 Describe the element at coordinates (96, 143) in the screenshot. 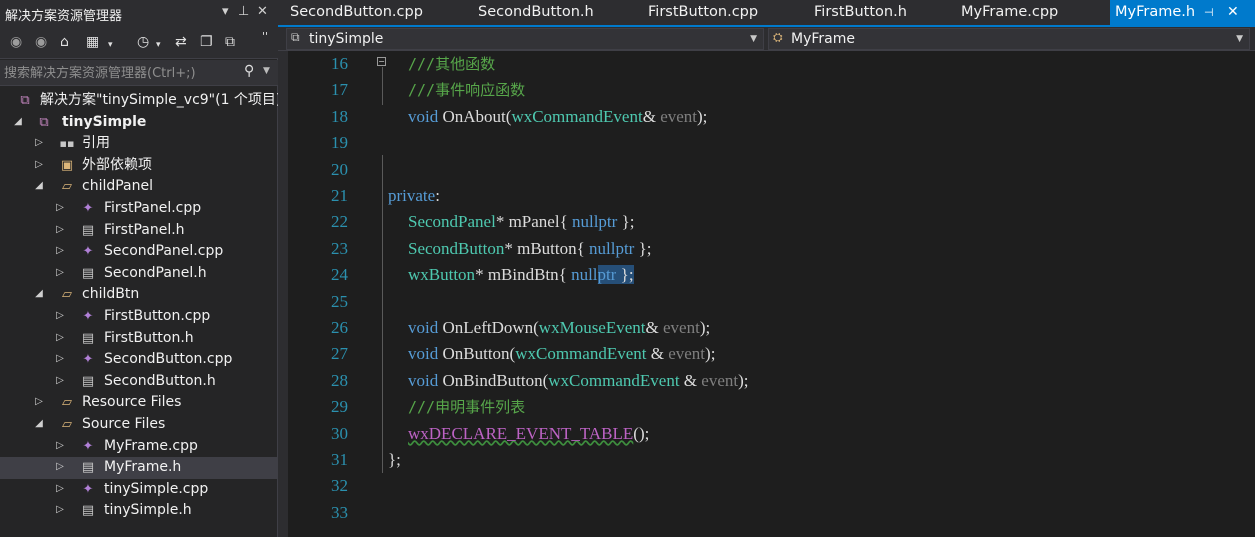

I see `tree-item-label: 引用` at that location.